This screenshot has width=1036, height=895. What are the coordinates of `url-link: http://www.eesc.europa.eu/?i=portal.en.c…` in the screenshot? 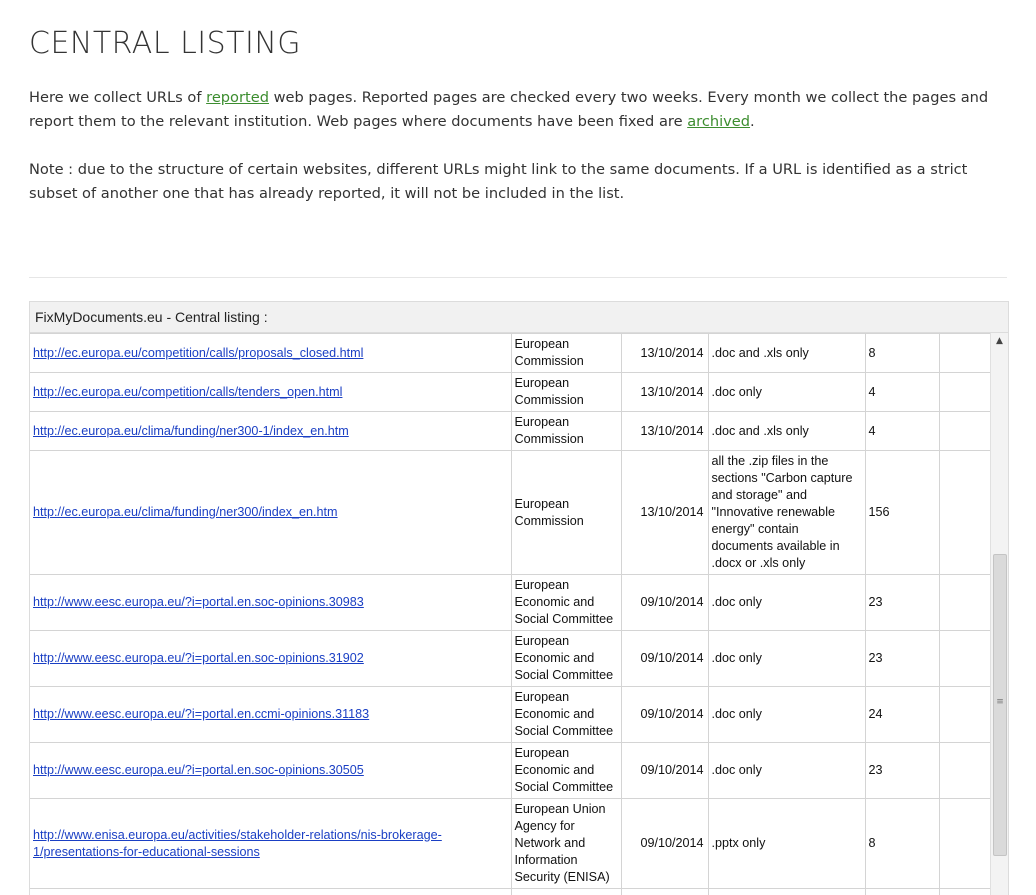 It's located at (201, 714).